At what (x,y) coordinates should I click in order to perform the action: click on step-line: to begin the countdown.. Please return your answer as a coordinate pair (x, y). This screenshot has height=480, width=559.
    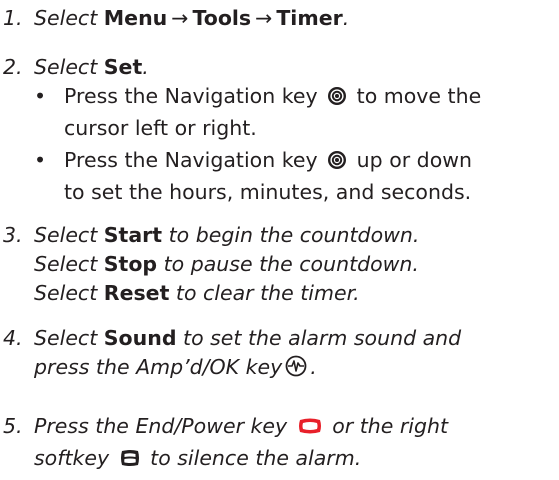
    Looking at the image, I should click on (294, 235).